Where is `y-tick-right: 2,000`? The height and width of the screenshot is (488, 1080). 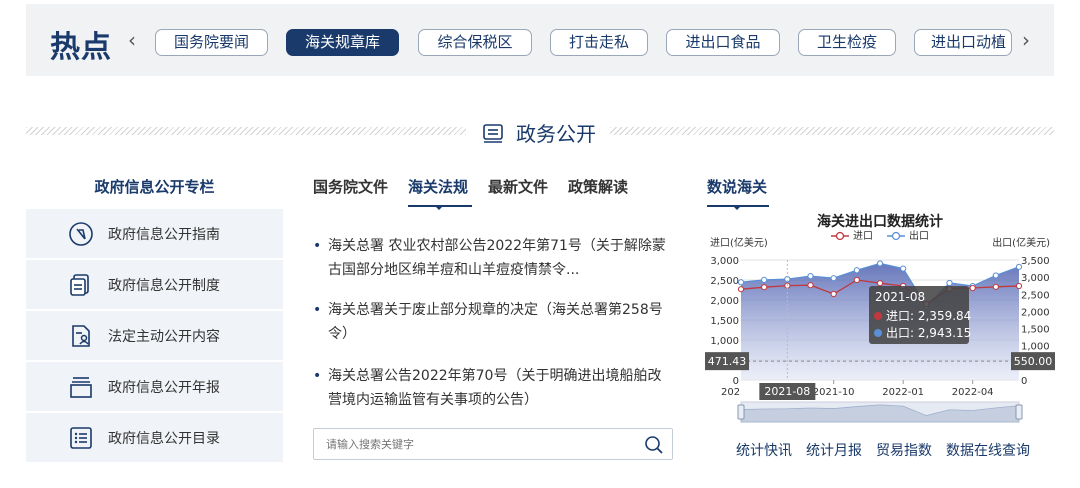
y-tick-right: 2,000 is located at coordinates (1035, 312).